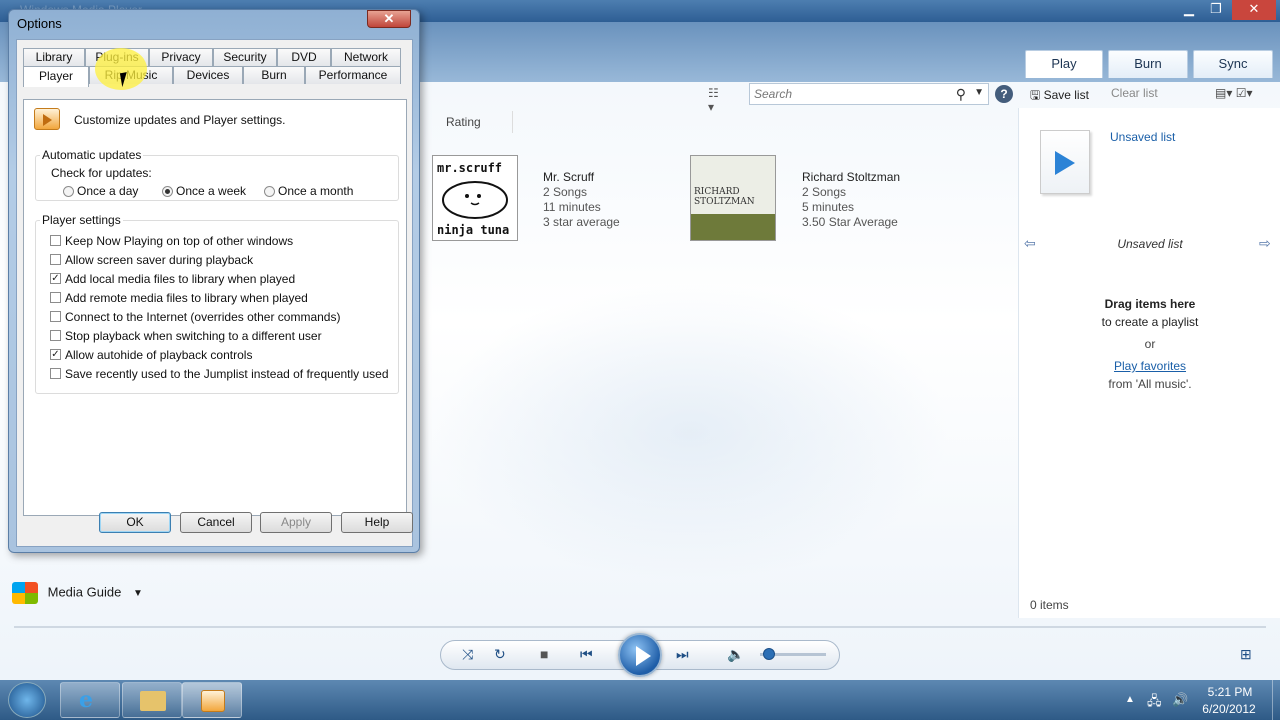  Describe the element at coordinates (1130, 699) in the screenshot. I see `show-hidden-icons: ▲` at that location.